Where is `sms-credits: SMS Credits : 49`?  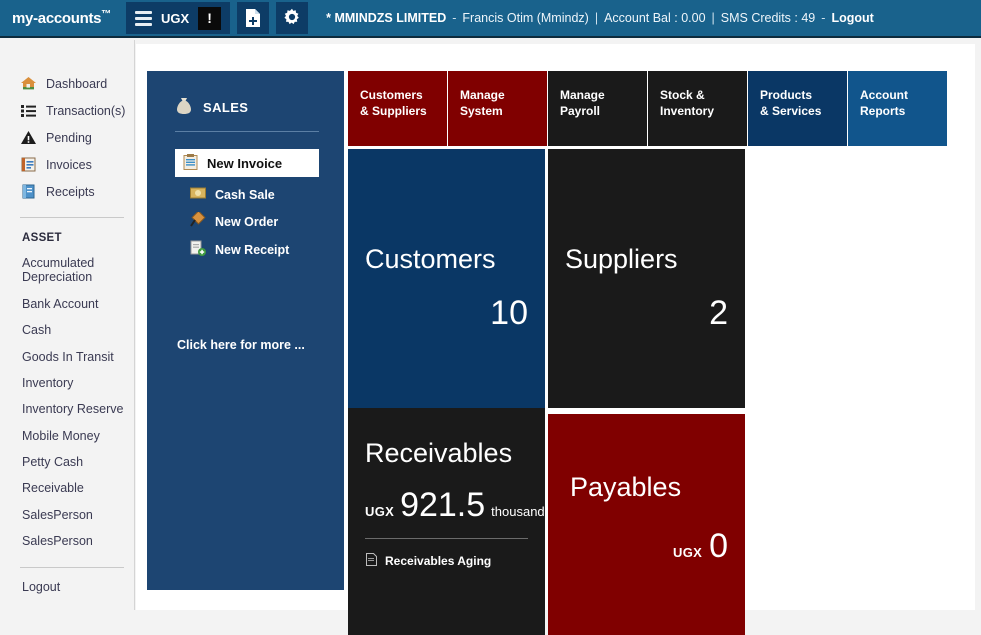
sms-credits: SMS Credits : 49 is located at coordinates (768, 18).